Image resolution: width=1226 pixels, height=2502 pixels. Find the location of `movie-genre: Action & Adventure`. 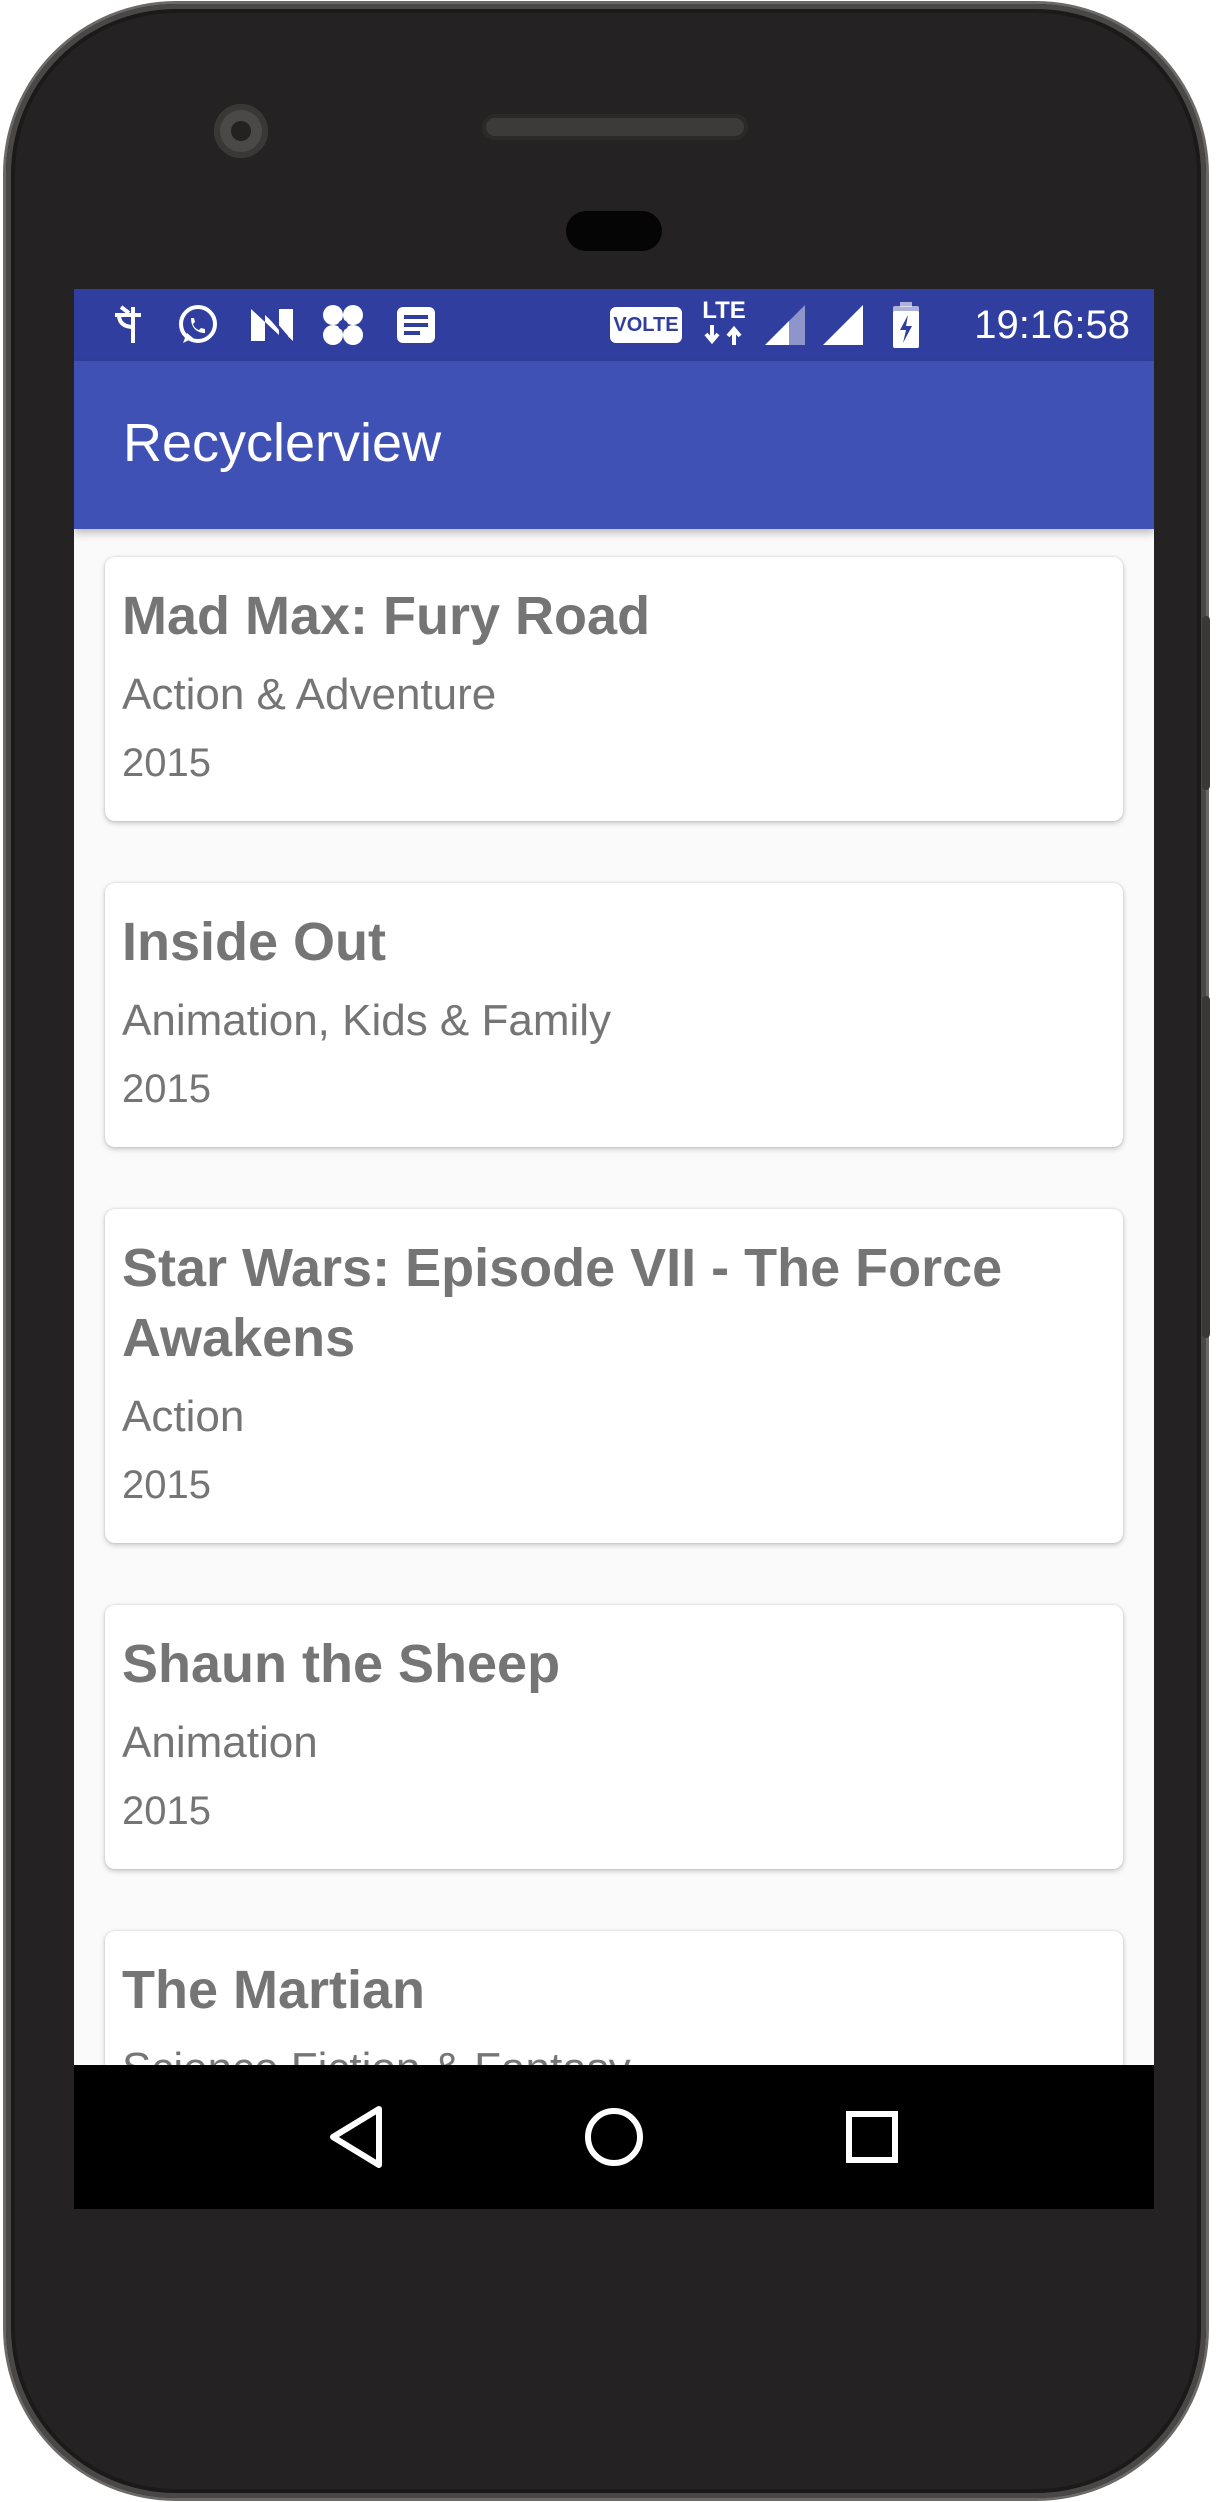

movie-genre: Action & Adventure is located at coordinates (309, 694).